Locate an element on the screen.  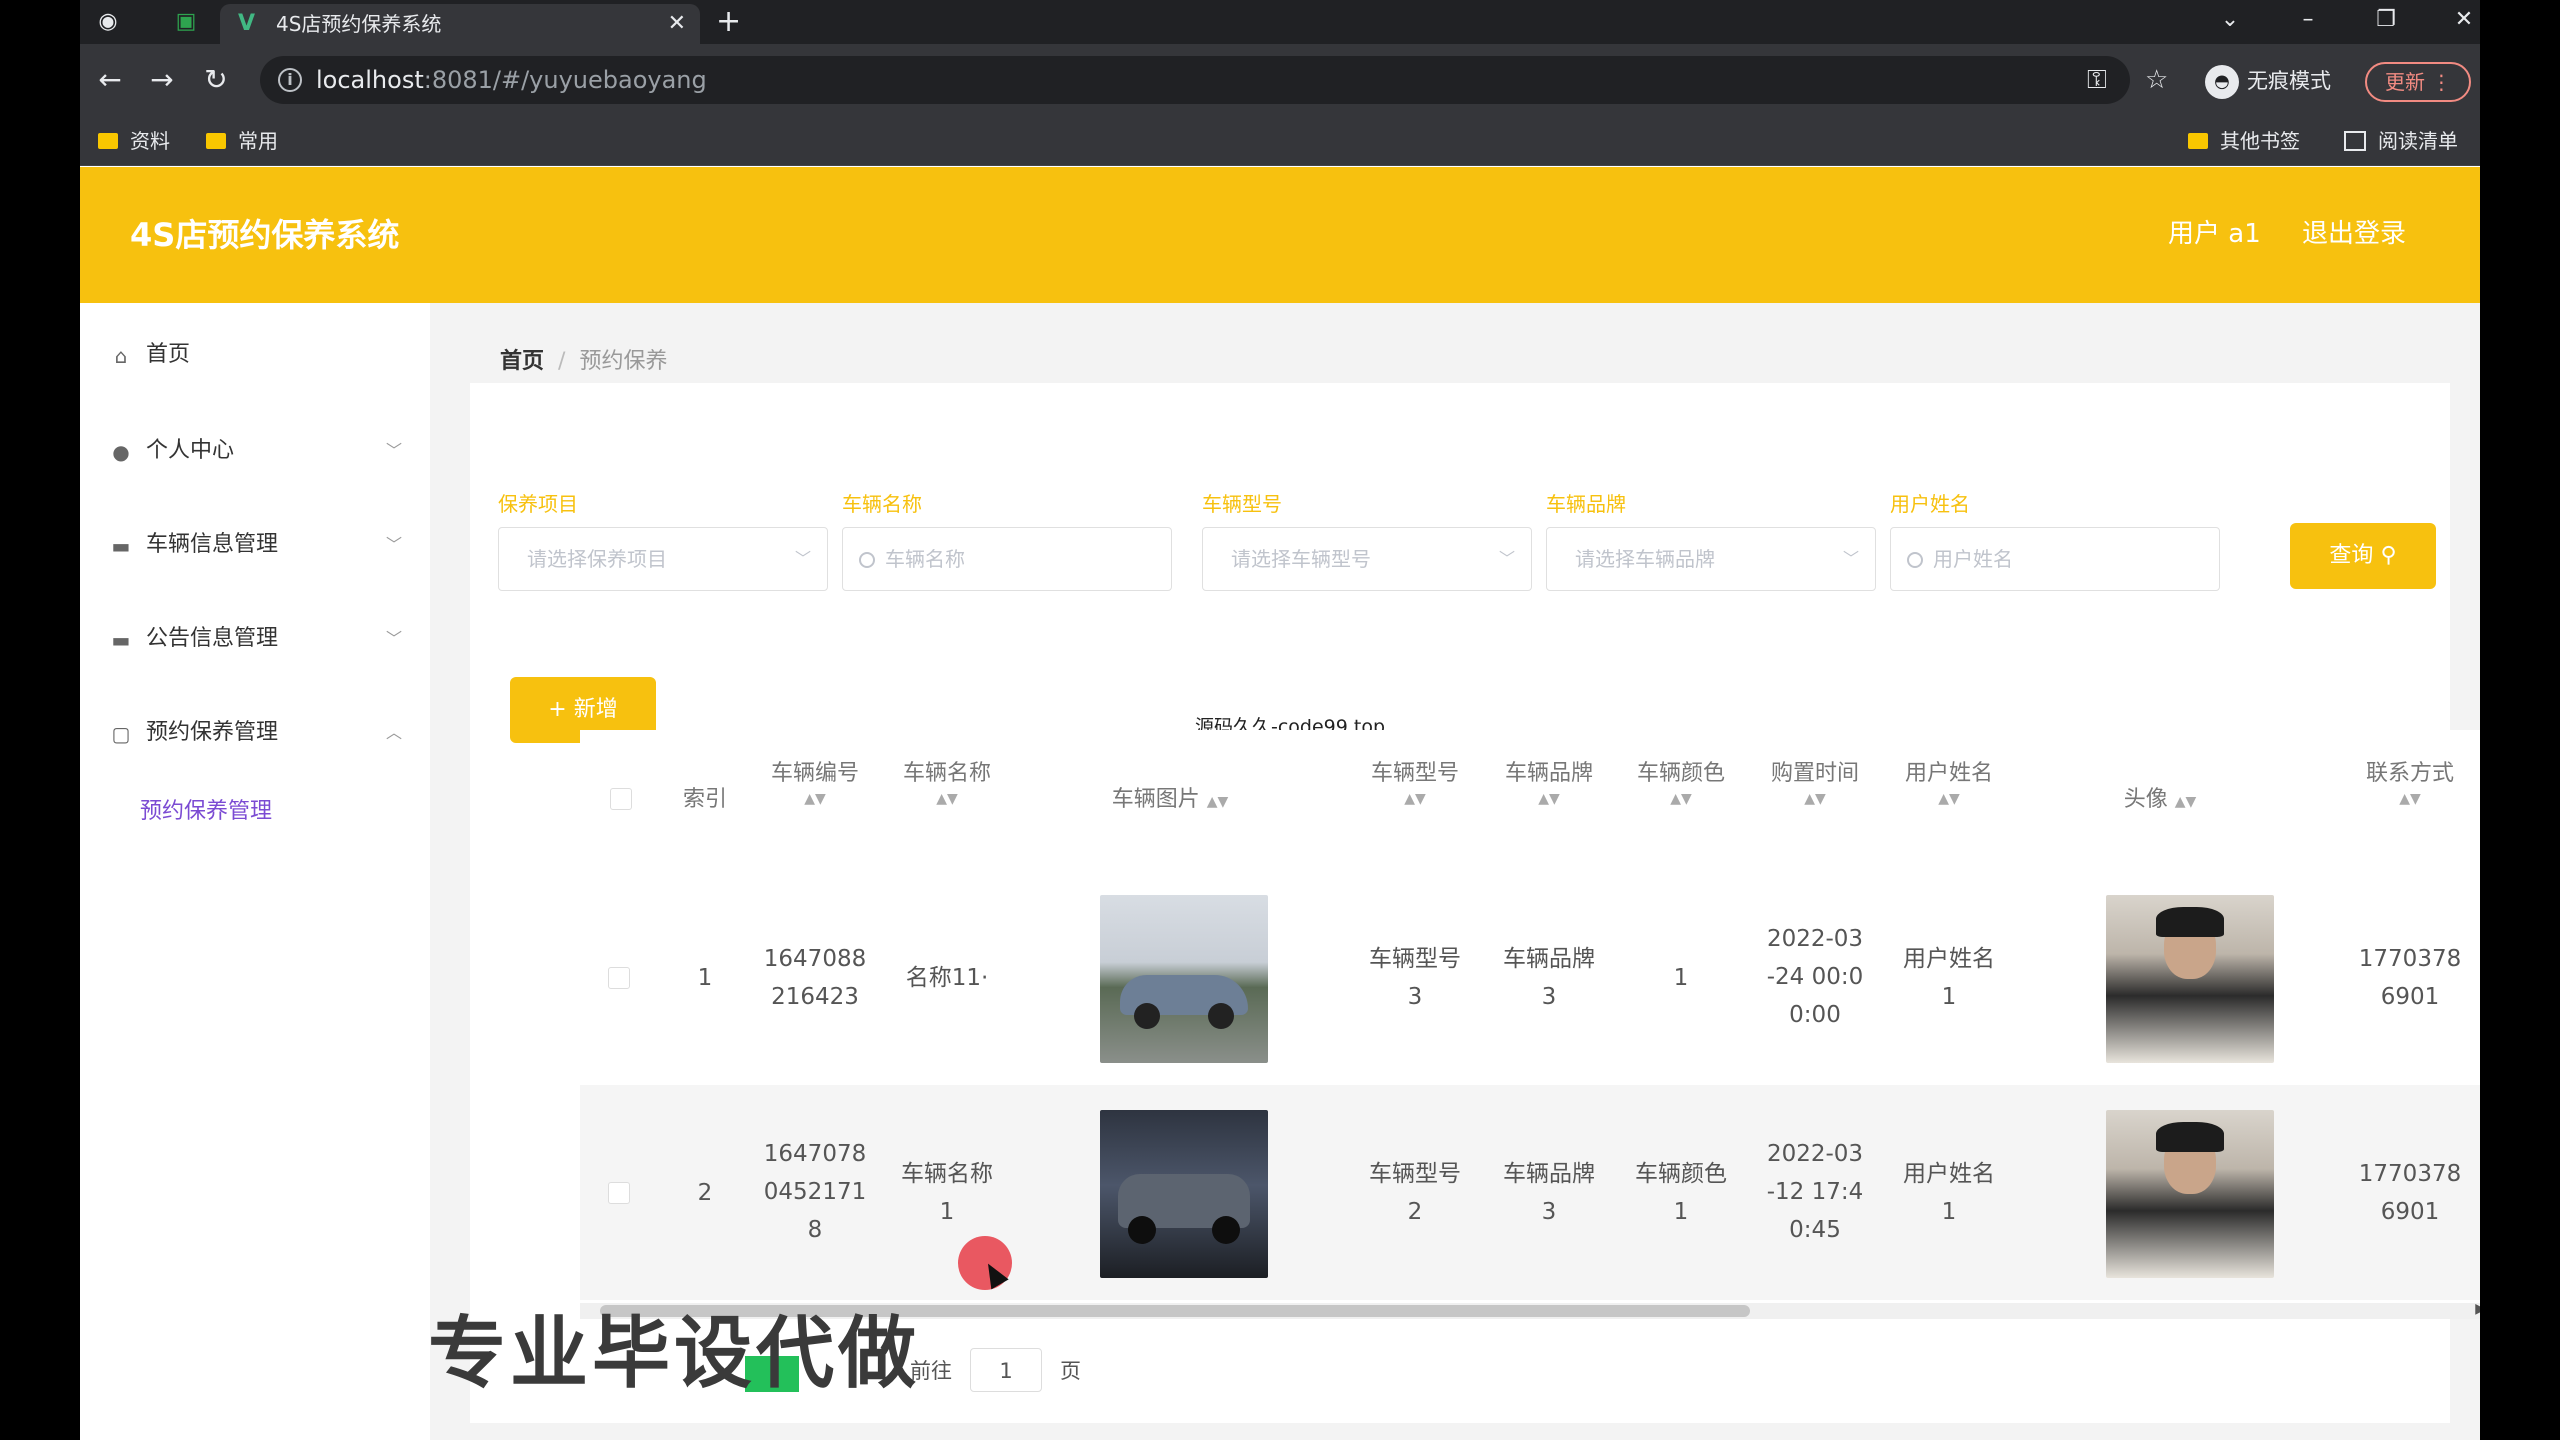
cell-purchase-time: 2022-03 -24 00:0 0:00 is located at coordinates (1815, 977).